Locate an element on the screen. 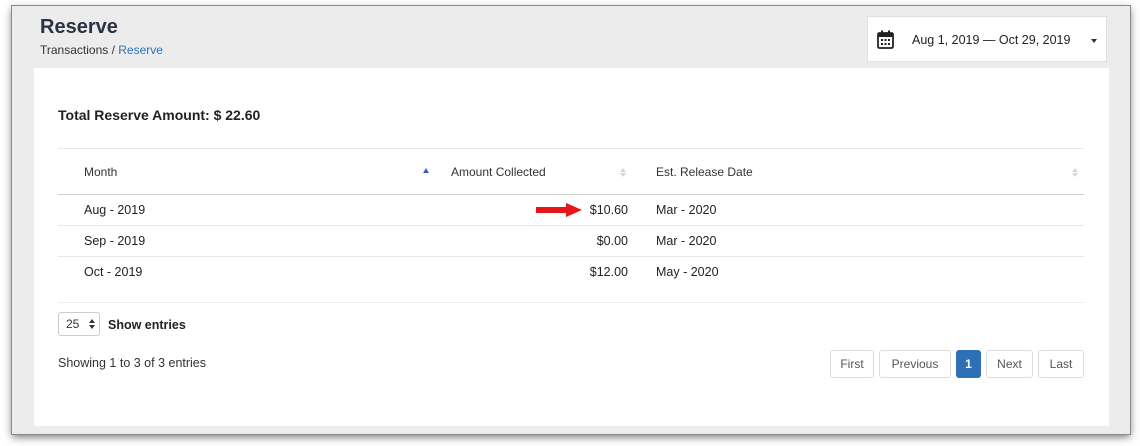 The height and width of the screenshot is (446, 1140). breadcrumb-parent: Transactions is located at coordinates (74, 50).